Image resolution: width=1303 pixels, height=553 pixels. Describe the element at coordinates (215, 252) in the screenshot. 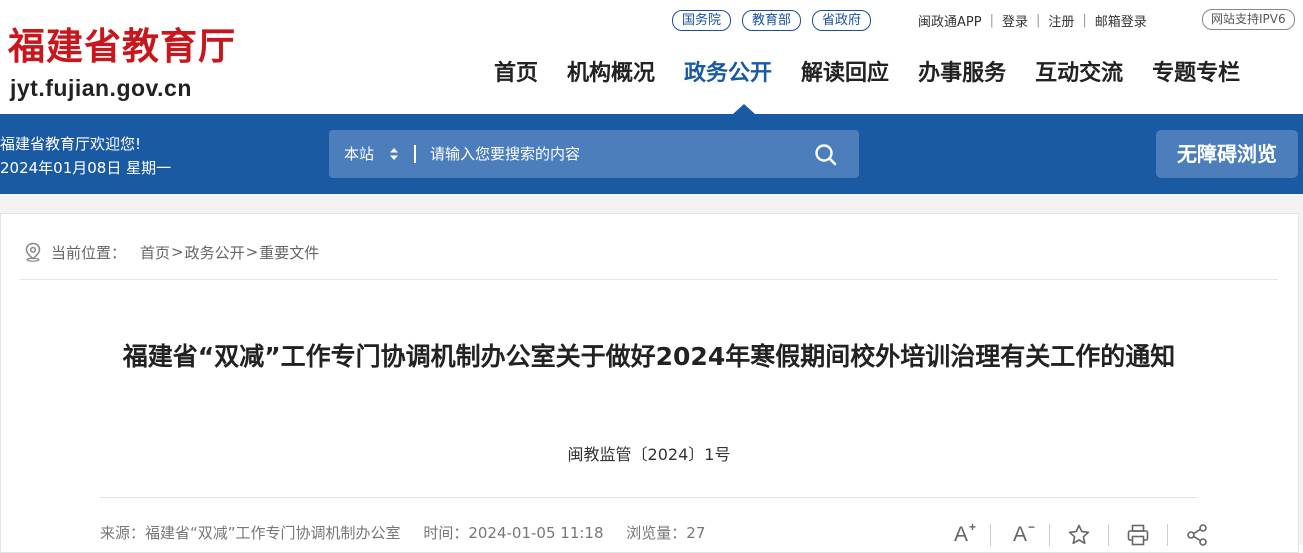

I see `breadcrumb-gov-affairs: 政务公开` at that location.